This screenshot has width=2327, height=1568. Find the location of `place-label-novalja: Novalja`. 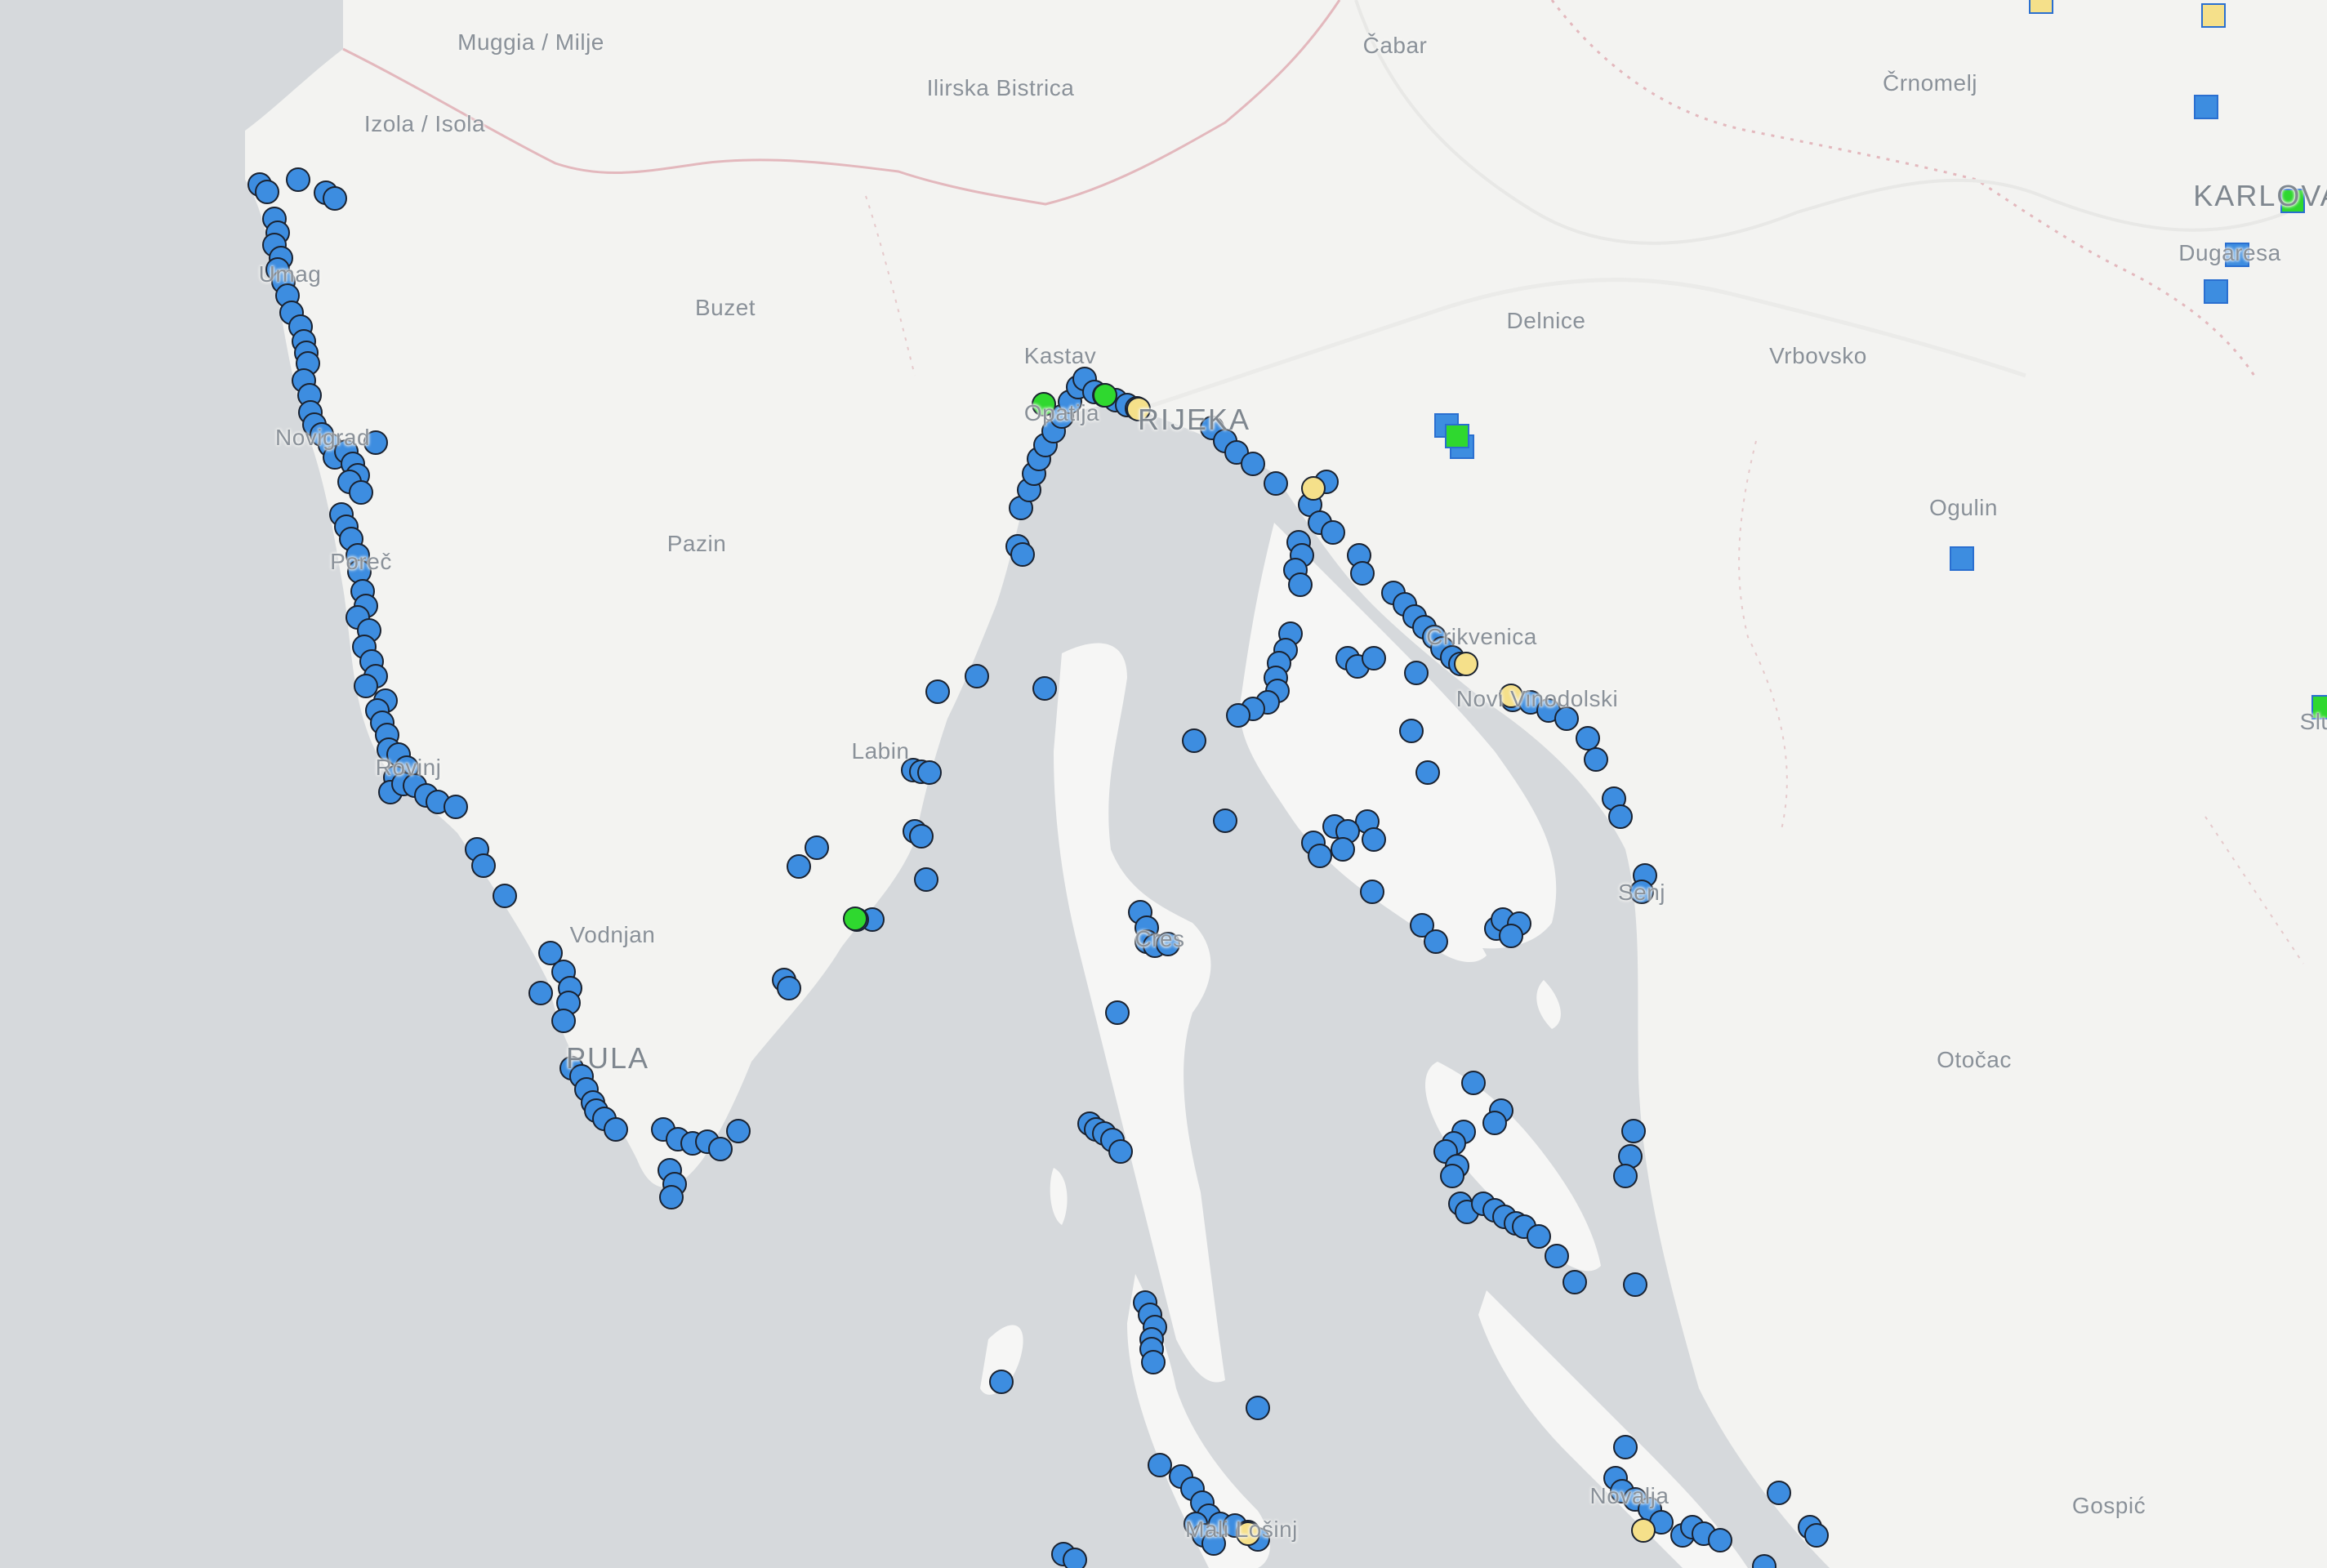

place-label-novalja: Novalja is located at coordinates (1629, 1495).